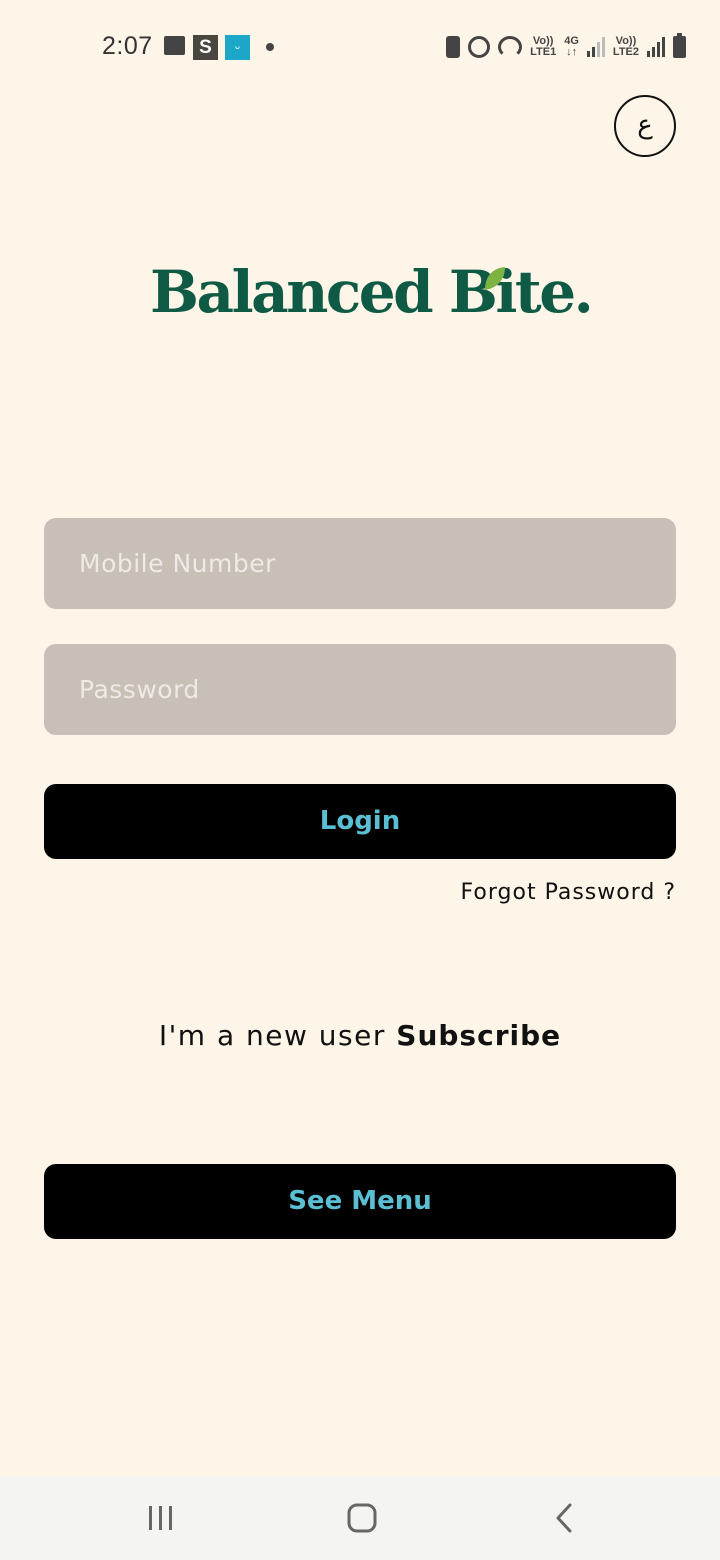 The width and height of the screenshot is (720, 1560). Describe the element at coordinates (679, 45) in the screenshot. I see `battery-icon` at that location.